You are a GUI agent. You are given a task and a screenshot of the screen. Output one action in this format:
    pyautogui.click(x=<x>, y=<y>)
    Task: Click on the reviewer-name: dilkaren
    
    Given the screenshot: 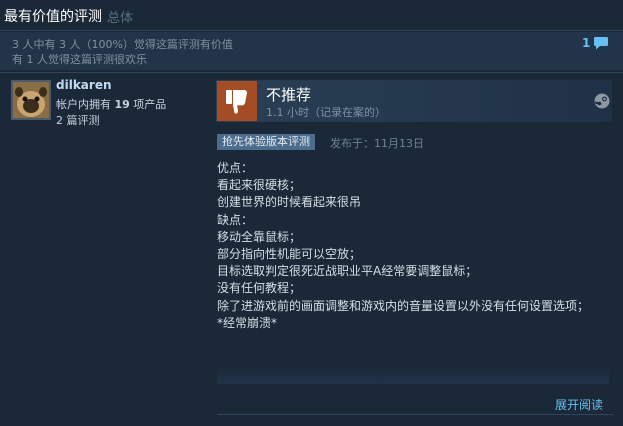 What is the action you would take?
    pyautogui.click(x=84, y=85)
    